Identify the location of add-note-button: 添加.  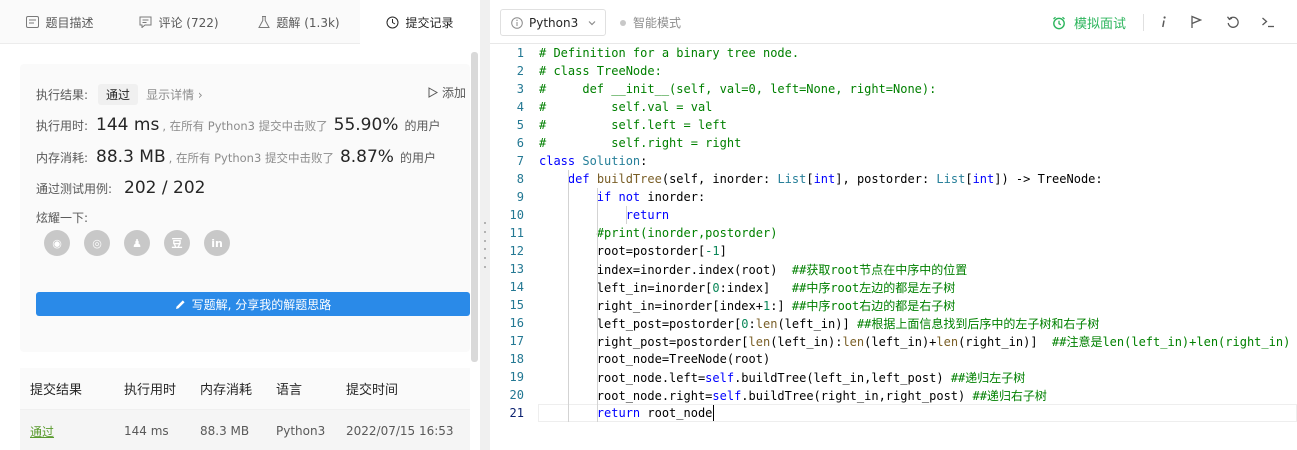
(447, 92).